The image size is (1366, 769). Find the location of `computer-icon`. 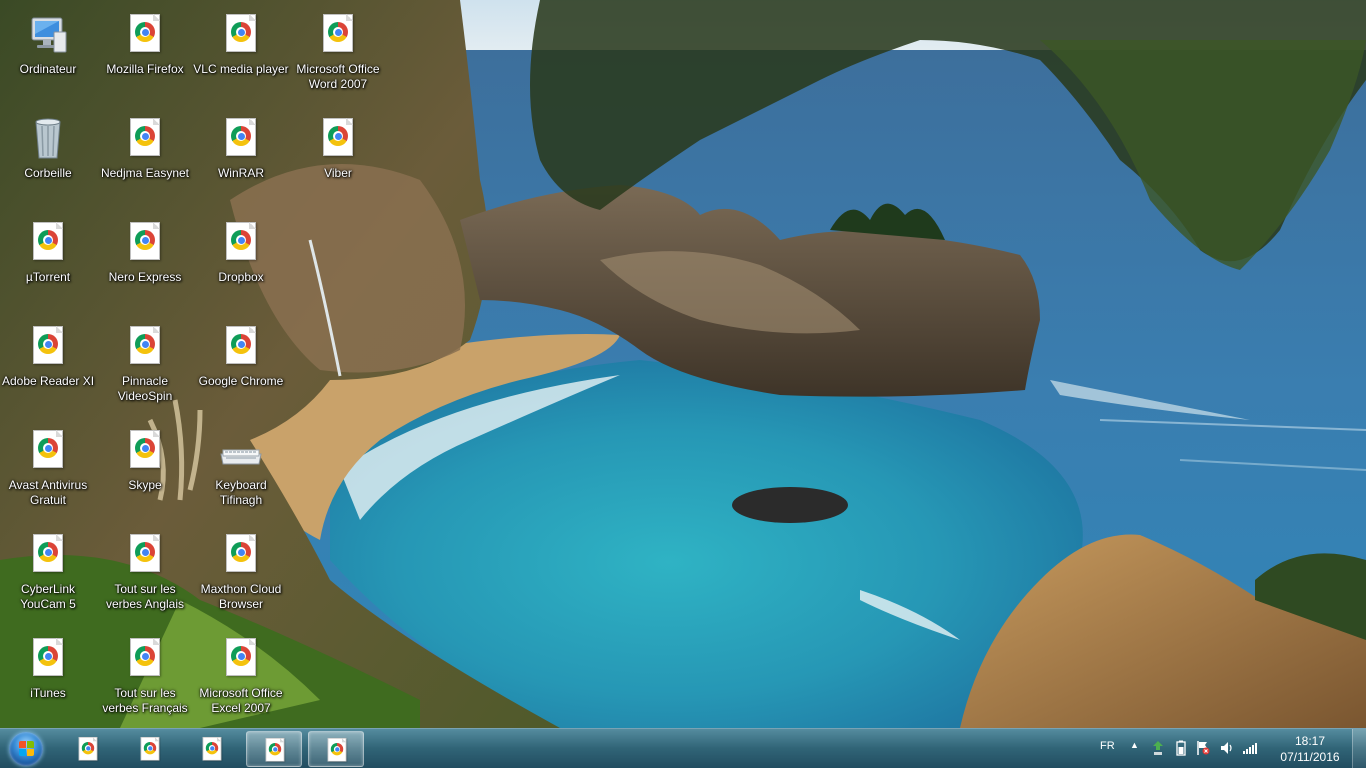

computer-icon is located at coordinates (48, 35).